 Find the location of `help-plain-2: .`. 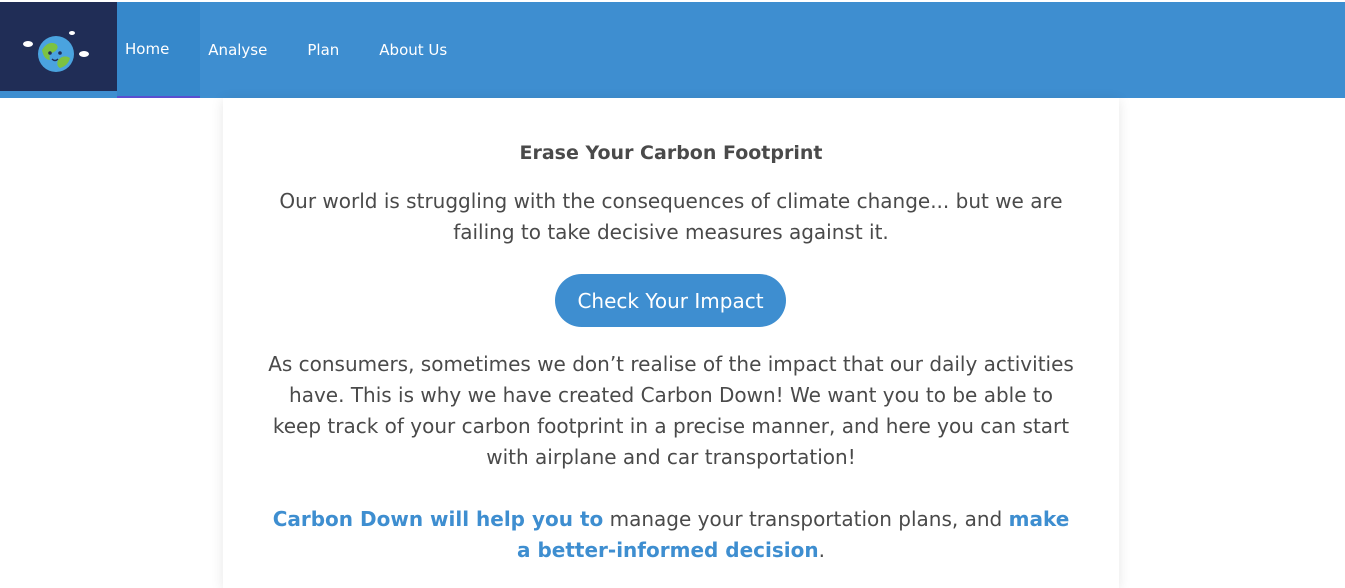

help-plain-2: . is located at coordinates (821, 550).